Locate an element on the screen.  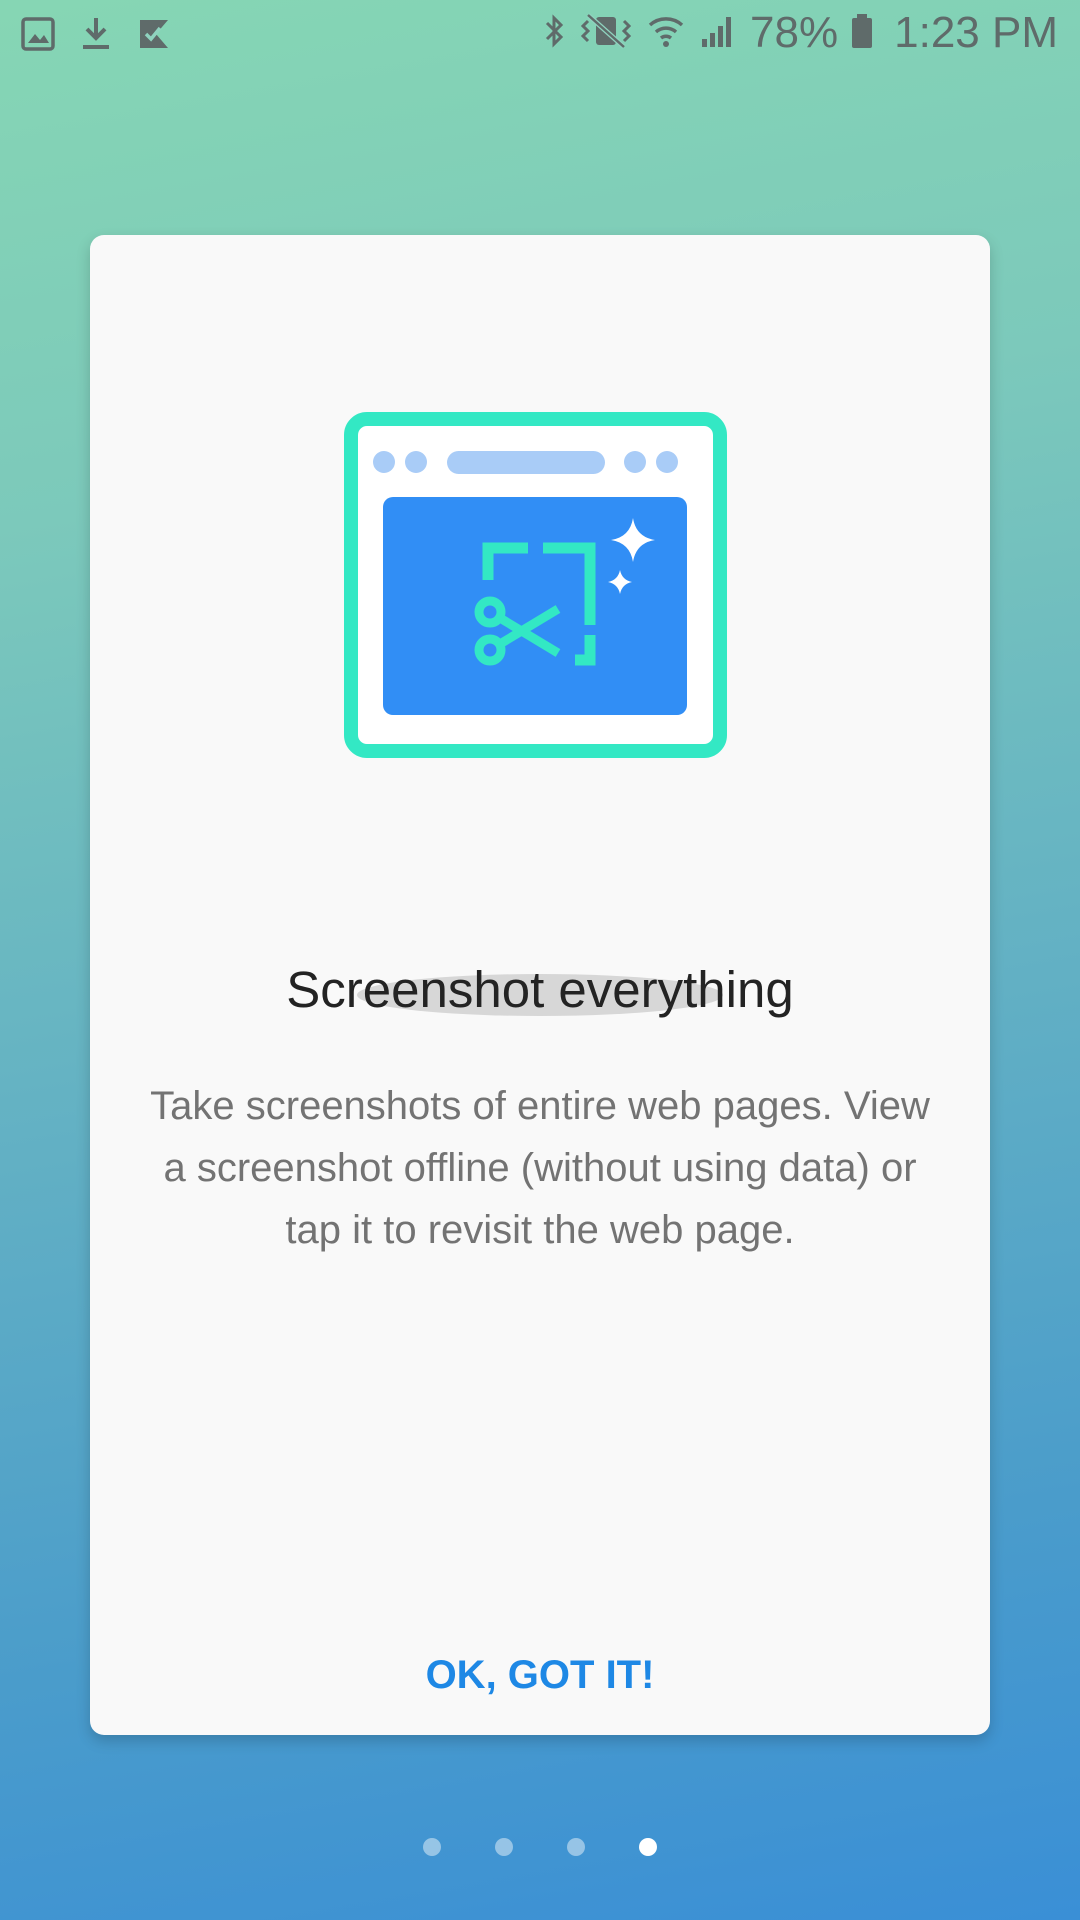
browser-screen is located at coordinates (535, 606).